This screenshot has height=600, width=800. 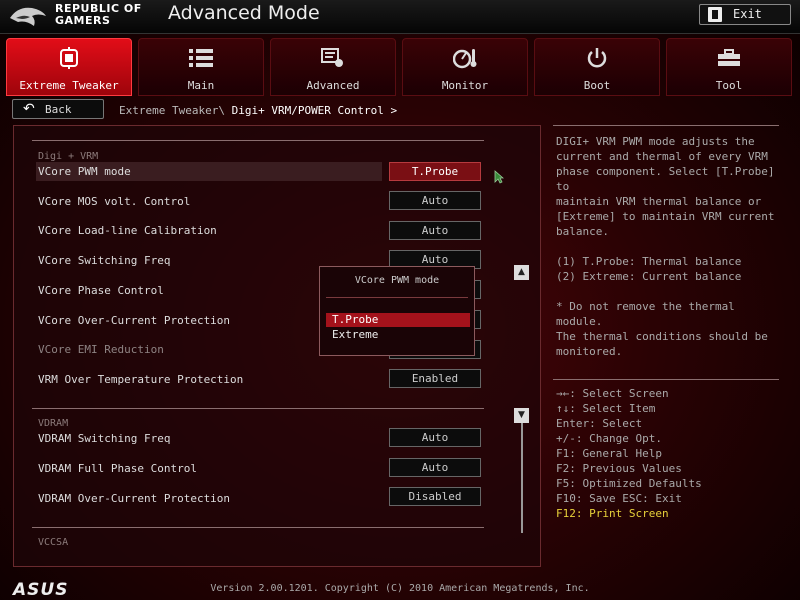 What do you see at coordinates (84, 171) in the screenshot?
I see `setting-label: VCore PWM mode` at bounding box center [84, 171].